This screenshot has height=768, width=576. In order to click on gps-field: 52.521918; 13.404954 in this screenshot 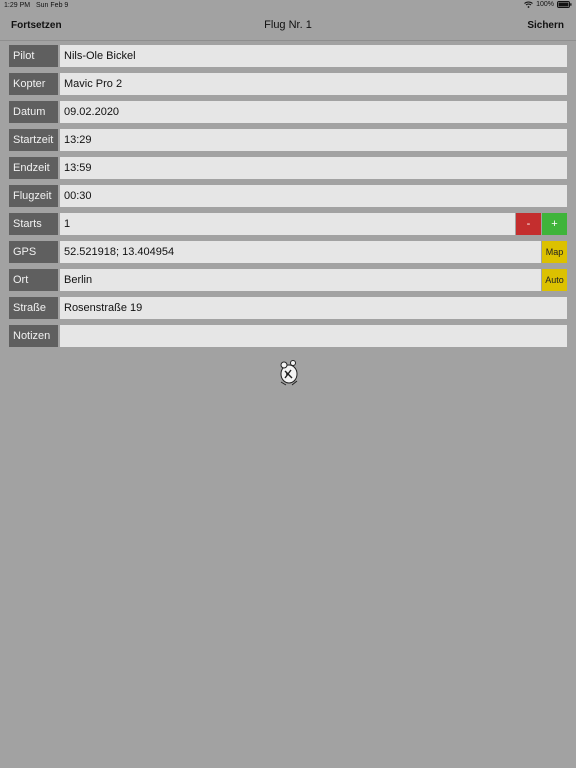, I will do `click(300, 252)`.